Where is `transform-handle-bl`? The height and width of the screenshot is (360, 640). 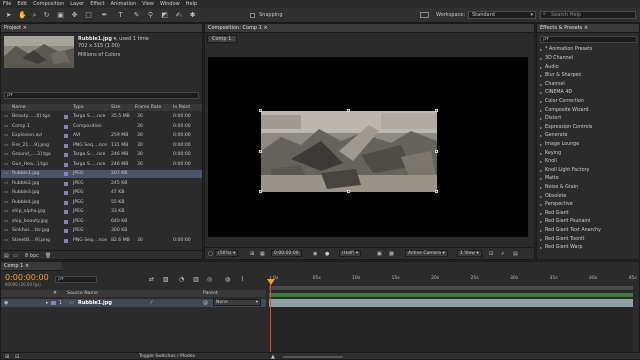
transform-handle-bl is located at coordinates (260, 191).